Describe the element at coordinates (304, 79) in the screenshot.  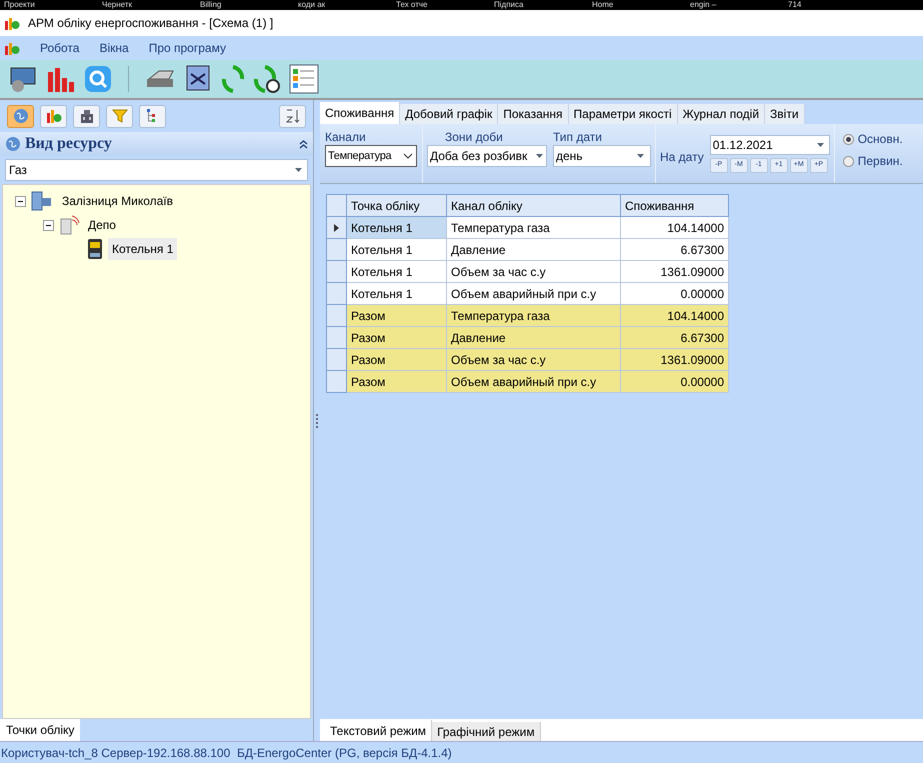
I see `list-icon` at that location.